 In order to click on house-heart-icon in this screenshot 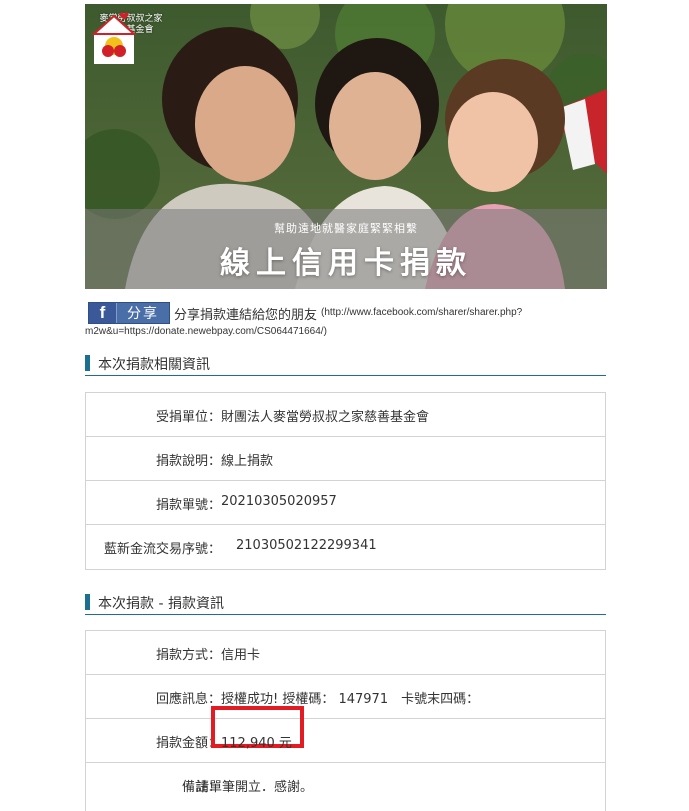, I will do `click(114, 38)`.